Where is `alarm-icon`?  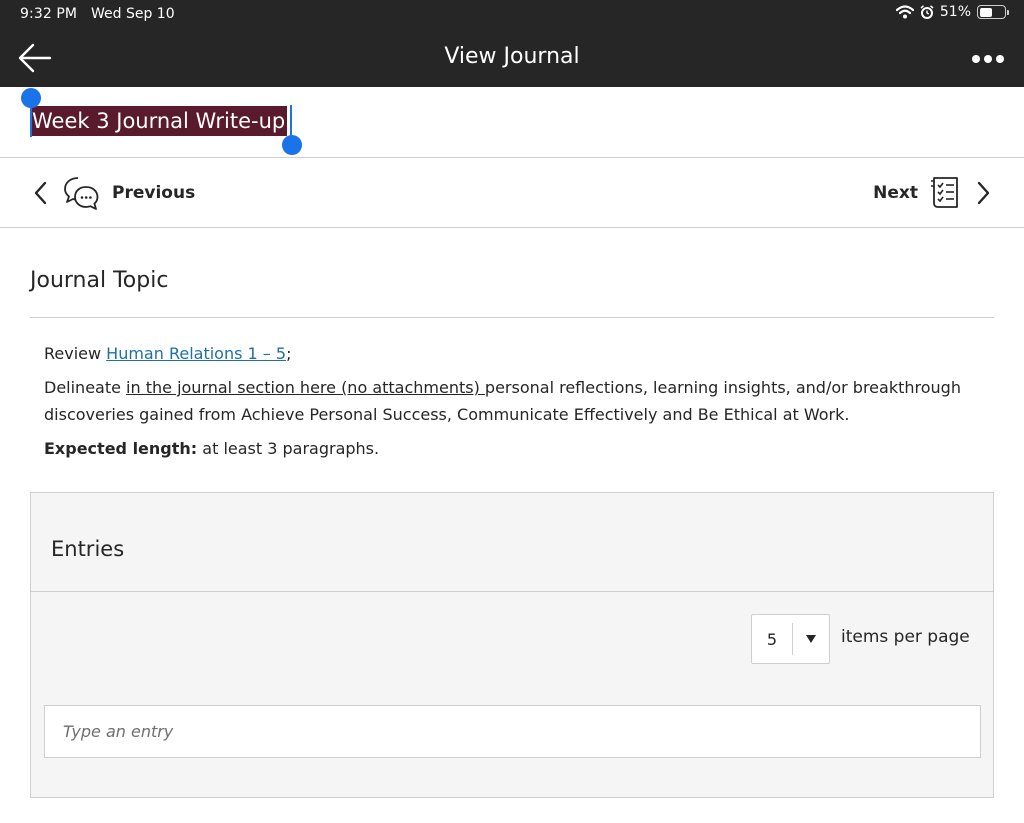
alarm-icon is located at coordinates (927, 12).